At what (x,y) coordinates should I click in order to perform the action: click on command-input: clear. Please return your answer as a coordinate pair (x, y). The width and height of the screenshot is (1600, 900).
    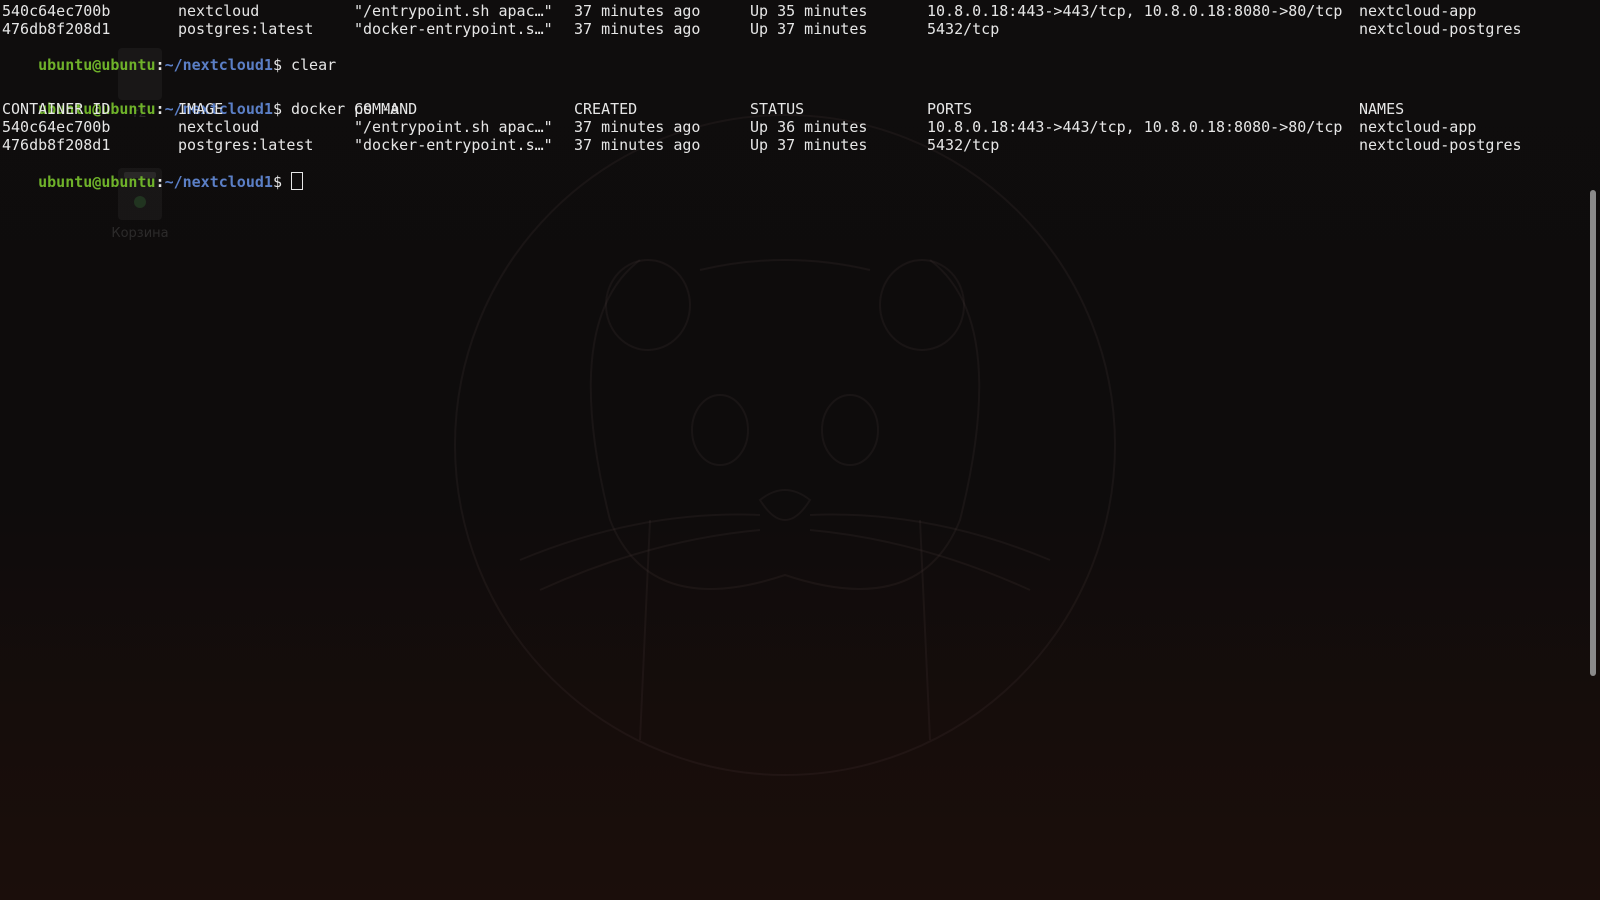
    Looking at the image, I should click on (314, 65).